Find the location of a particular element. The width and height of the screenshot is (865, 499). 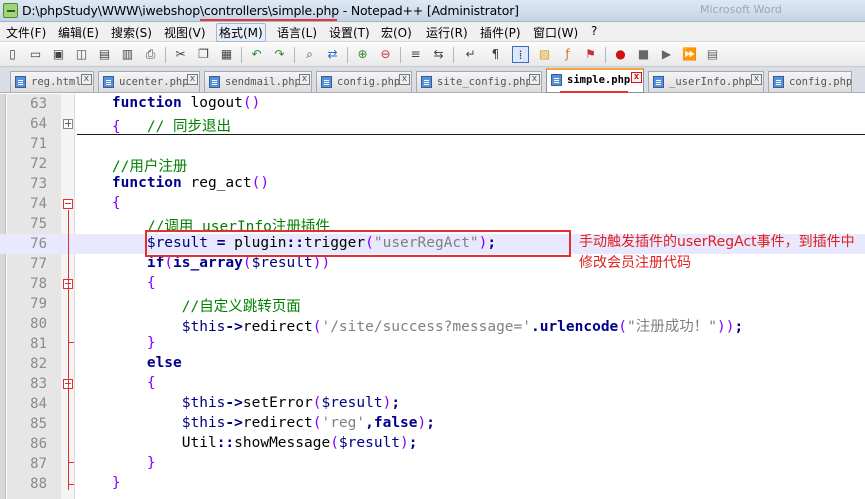

indent-guide-icon: ⁞ is located at coordinates (520, 54).